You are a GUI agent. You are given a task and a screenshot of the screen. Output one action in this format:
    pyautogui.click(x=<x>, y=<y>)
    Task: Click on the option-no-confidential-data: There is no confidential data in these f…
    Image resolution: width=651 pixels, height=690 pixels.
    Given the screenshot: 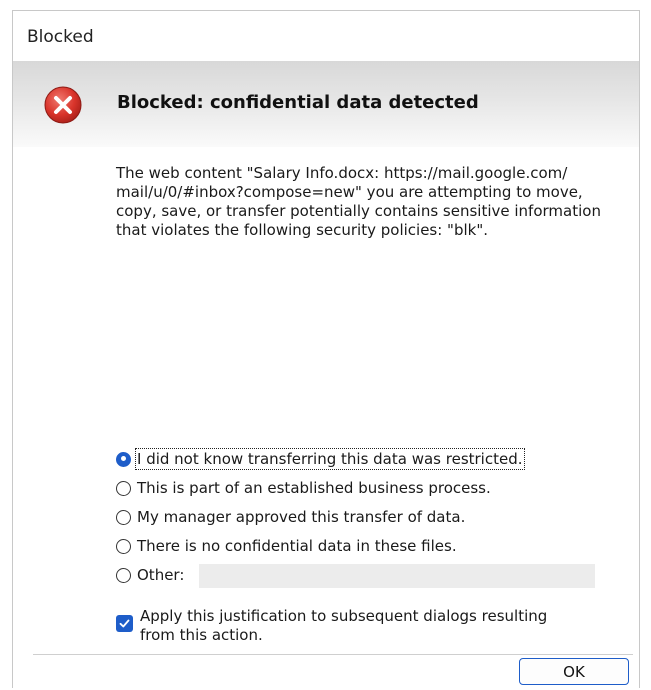 What is the action you would take?
    pyautogui.click(x=286, y=546)
    